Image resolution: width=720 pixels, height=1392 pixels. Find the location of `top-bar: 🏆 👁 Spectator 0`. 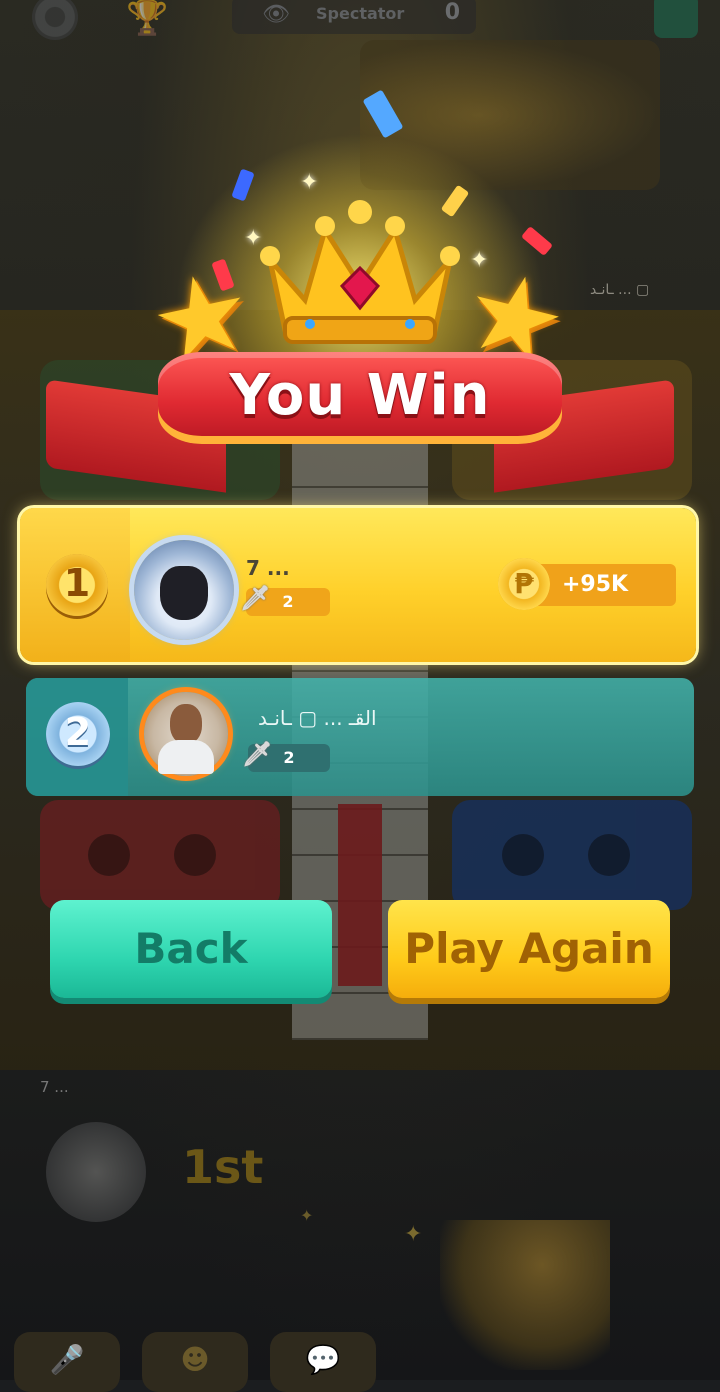

top-bar: 🏆 👁 Spectator 0 is located at coordinates (360, 20).